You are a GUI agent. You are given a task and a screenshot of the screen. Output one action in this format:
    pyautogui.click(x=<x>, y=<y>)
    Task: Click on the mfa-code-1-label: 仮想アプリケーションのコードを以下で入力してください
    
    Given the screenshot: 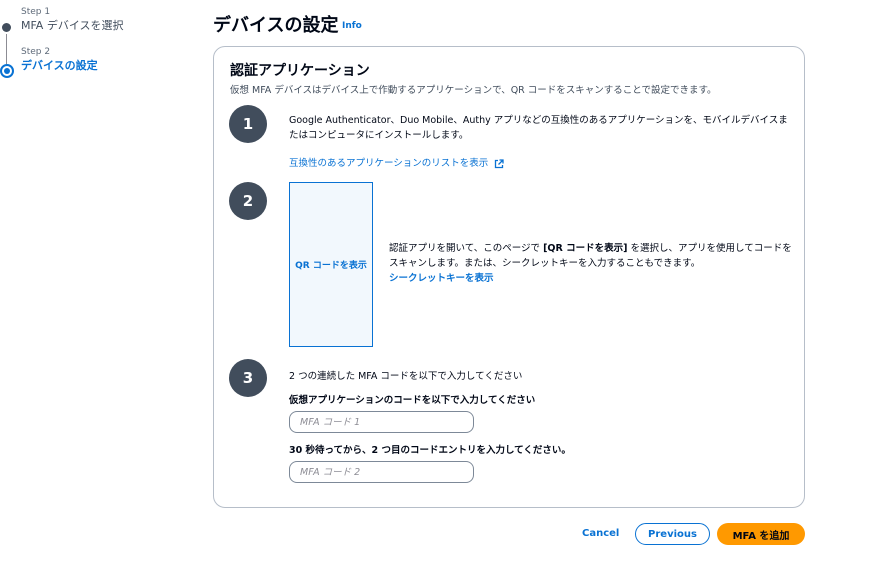 What is the action you would take?
    pyautogui.click(x=412, y=400)
    